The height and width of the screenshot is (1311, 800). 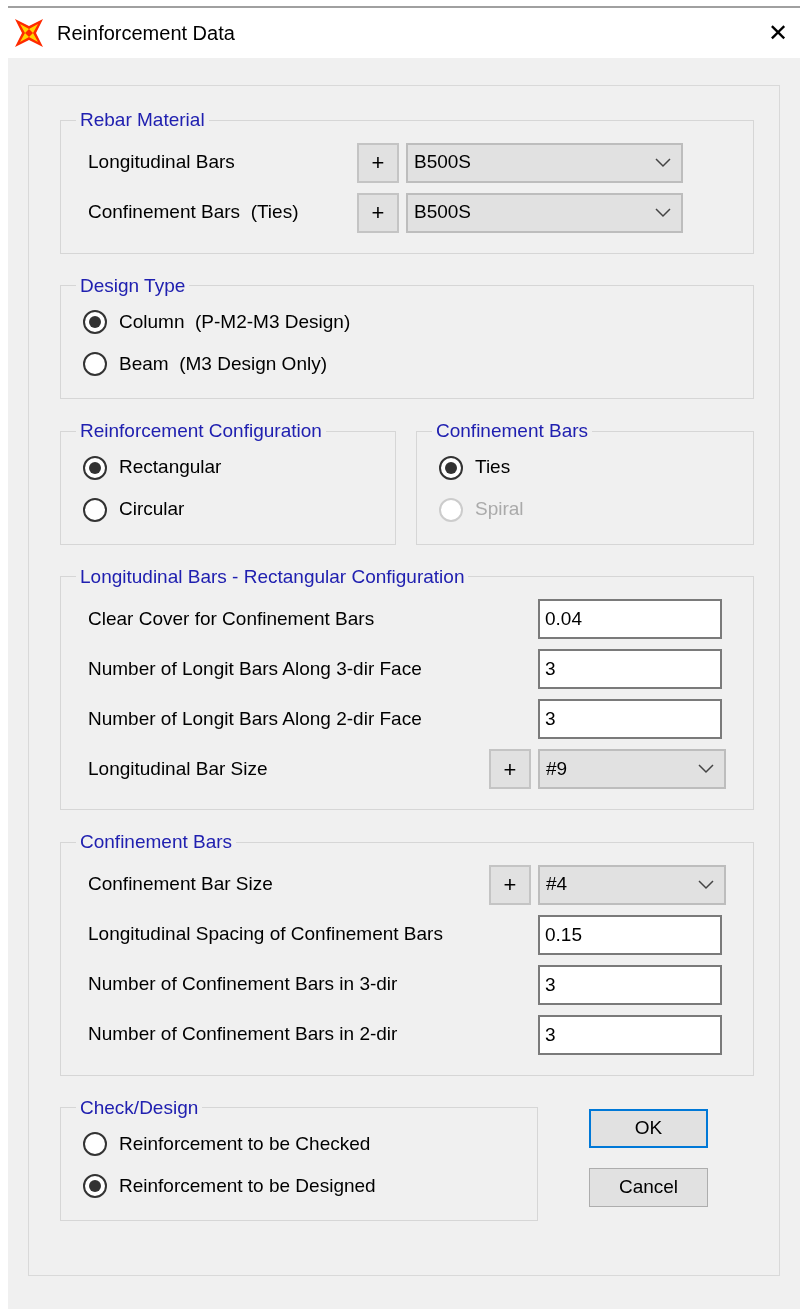 I want to click on radio-label: Reinforcement to be Designed, so click(x=247, y=1185).